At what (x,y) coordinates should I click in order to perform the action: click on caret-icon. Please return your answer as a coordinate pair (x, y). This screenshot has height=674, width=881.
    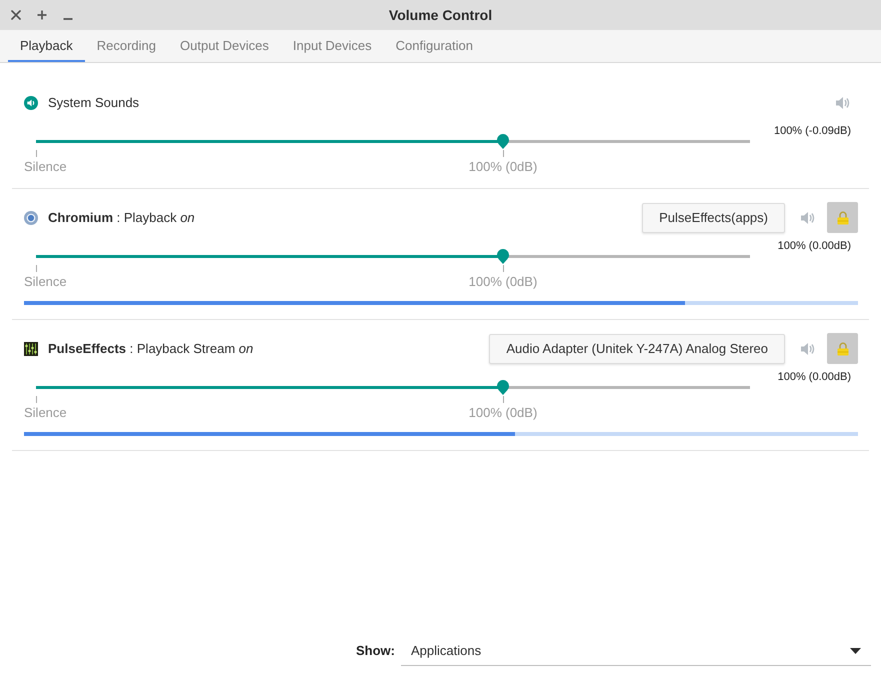
    Looking at the image, I should click on (855, 651).